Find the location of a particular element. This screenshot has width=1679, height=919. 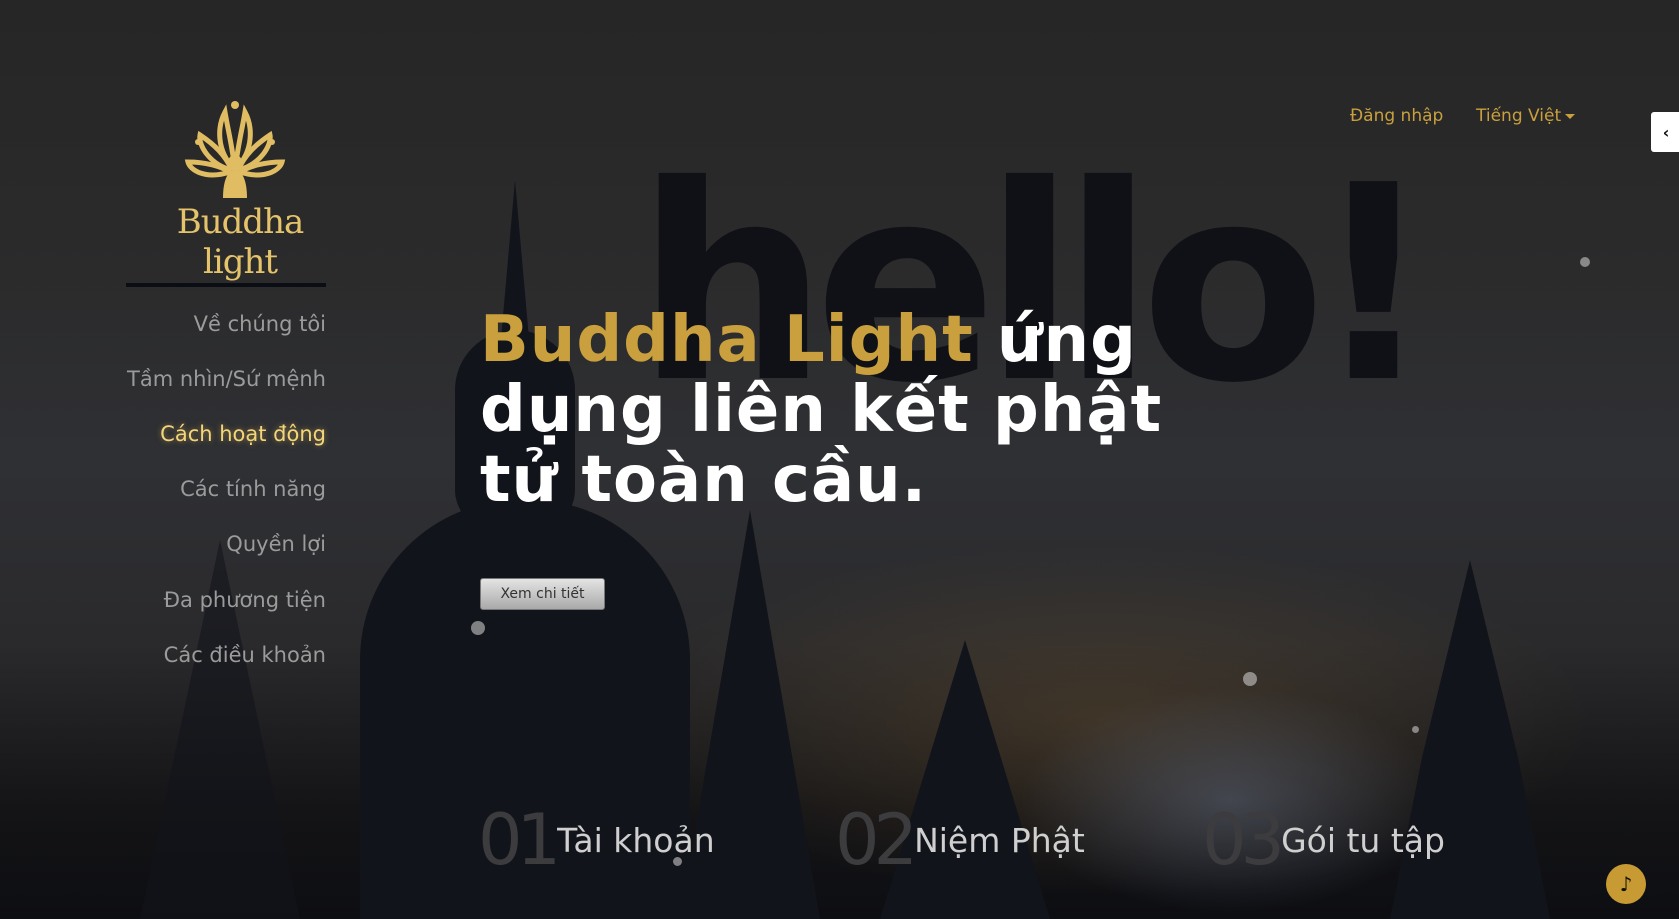

nav-item-benefits: Quyền lợi is located at coordinates (276, 544).